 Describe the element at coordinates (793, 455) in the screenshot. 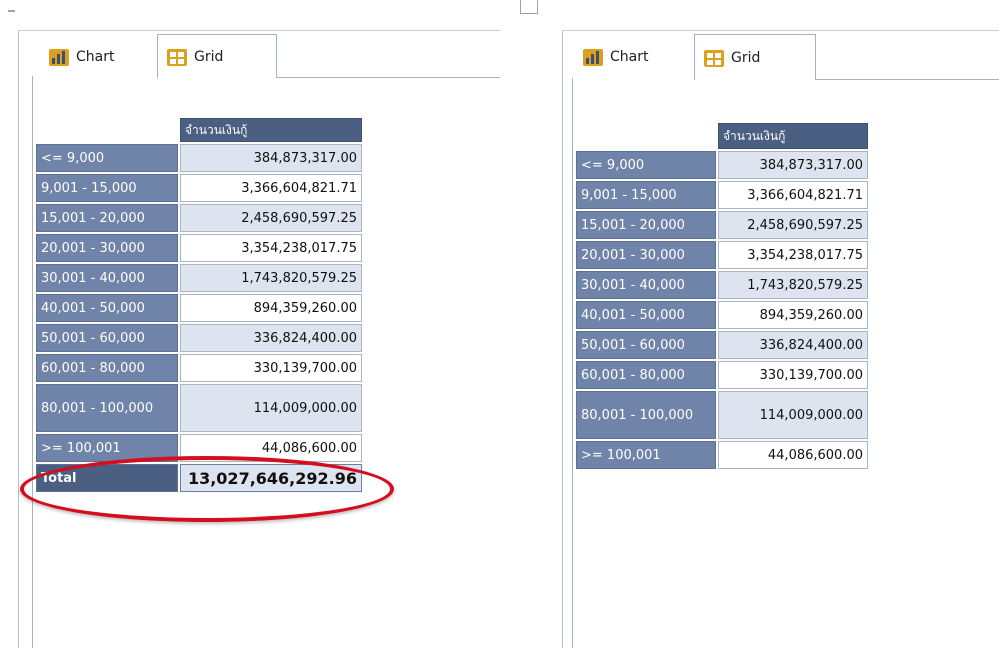

I see `row-value: 44,086,600.00` at that location.